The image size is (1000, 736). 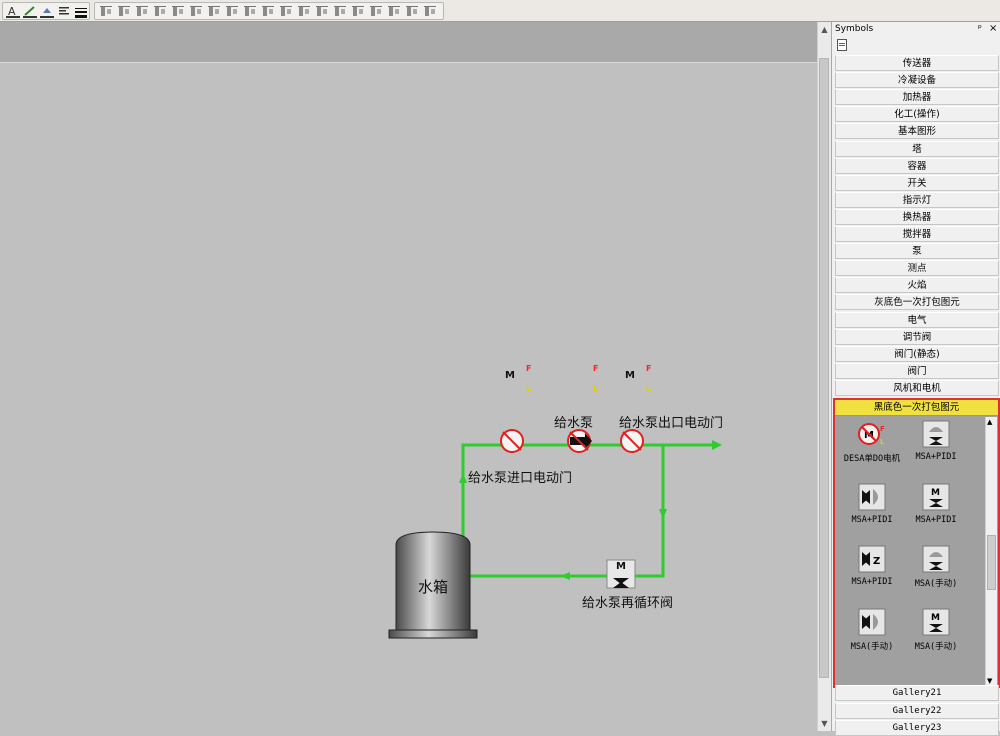 I want to click on feed-pump-symbol, so click(x=579, y=441).